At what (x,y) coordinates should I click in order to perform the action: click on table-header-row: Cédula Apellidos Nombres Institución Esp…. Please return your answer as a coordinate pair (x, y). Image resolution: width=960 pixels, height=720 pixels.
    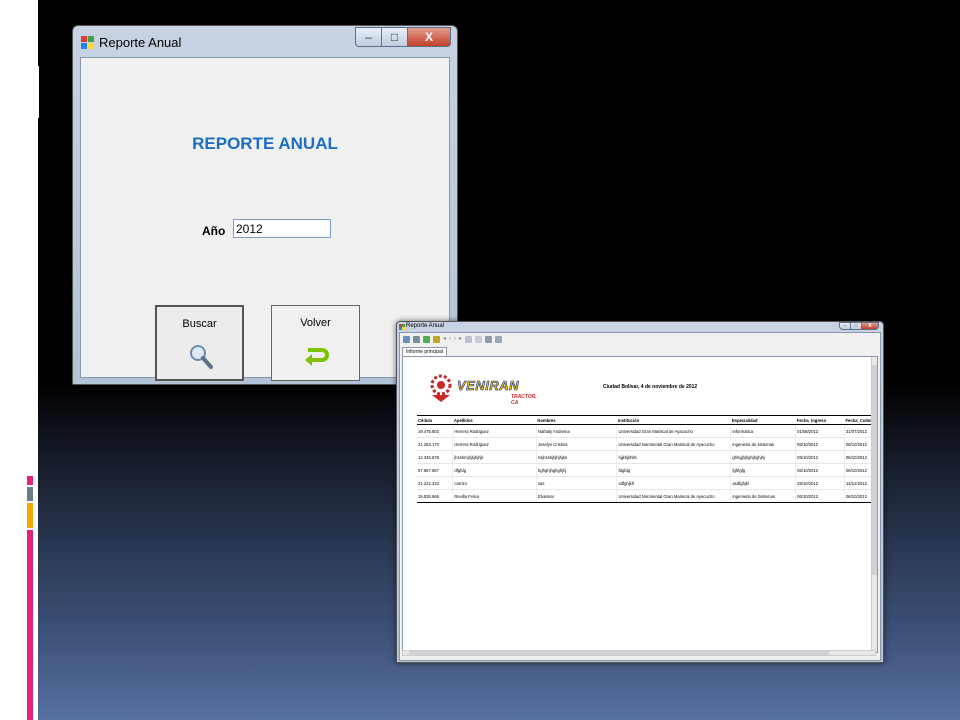
    Looking at the image, I should click on (647, 420).